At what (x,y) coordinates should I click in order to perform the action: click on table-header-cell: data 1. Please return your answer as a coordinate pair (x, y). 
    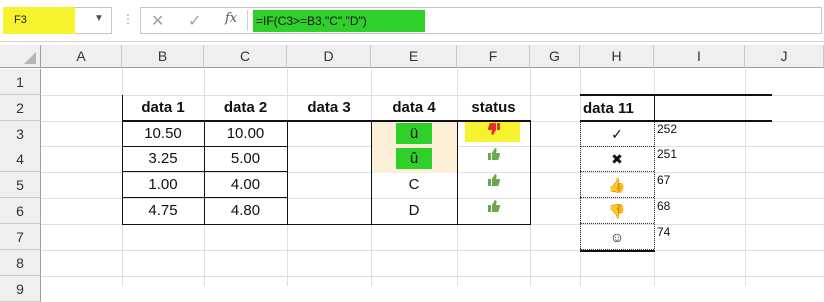
    Looking at the image, I should click on (163, 108).